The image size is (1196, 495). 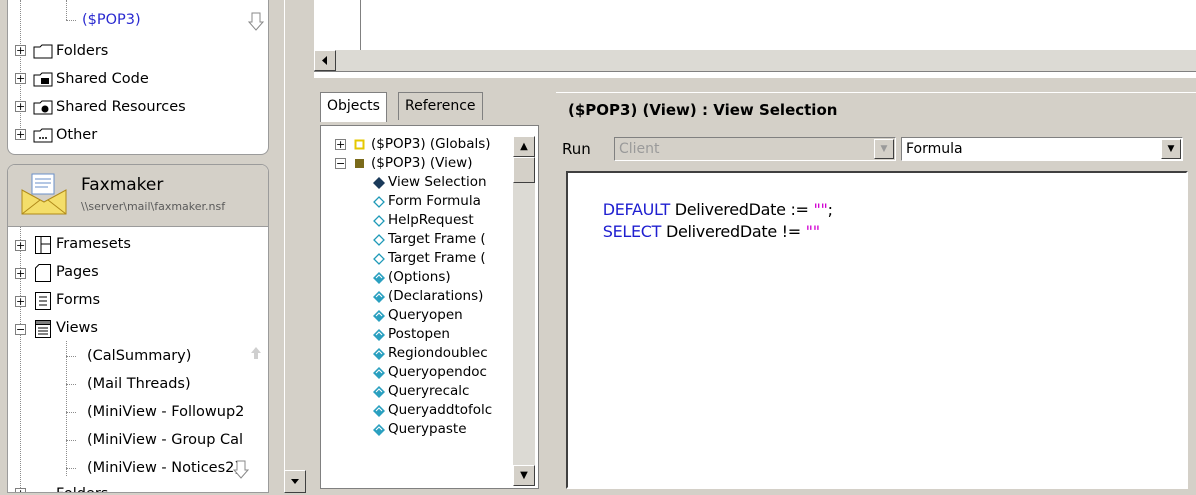 What do you see at coordinates (353, 107) in the screenshot?
I see `tab-objects: Objects` at bounding box center [353, 107].